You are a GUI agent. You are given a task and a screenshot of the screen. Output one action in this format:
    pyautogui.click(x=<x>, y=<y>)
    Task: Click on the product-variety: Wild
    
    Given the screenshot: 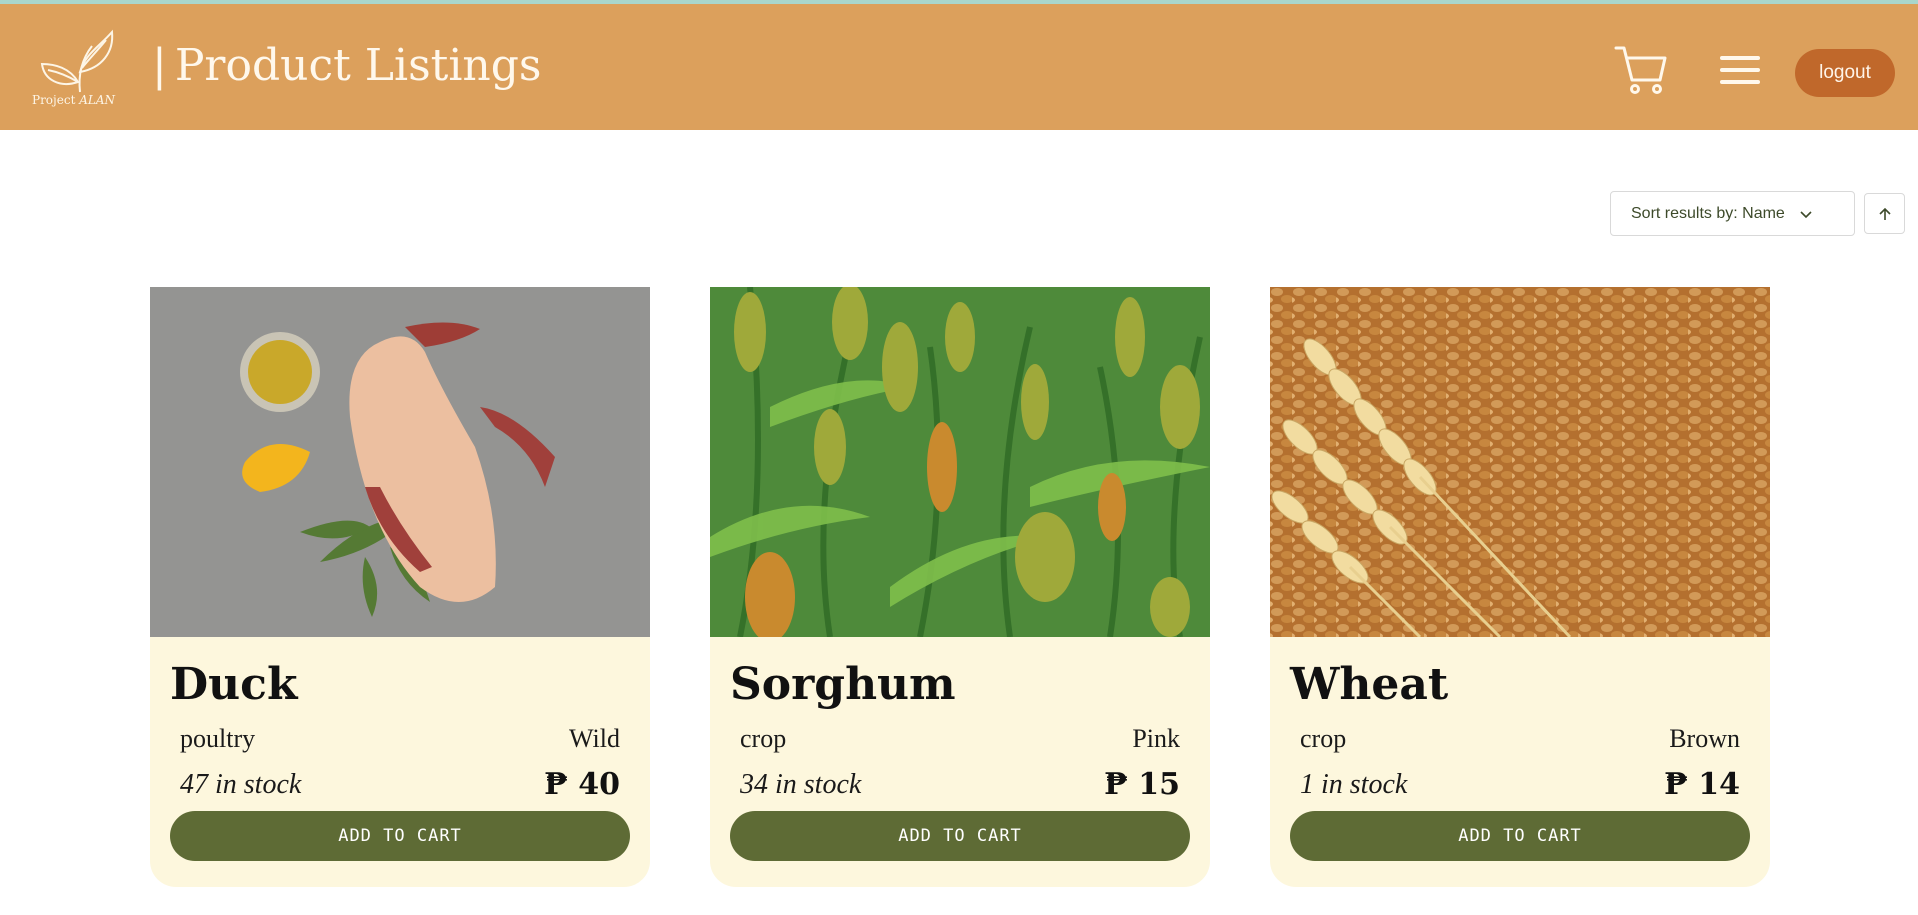 What is the action you would take?
    pyautogui.click(x=594, y=738)
    